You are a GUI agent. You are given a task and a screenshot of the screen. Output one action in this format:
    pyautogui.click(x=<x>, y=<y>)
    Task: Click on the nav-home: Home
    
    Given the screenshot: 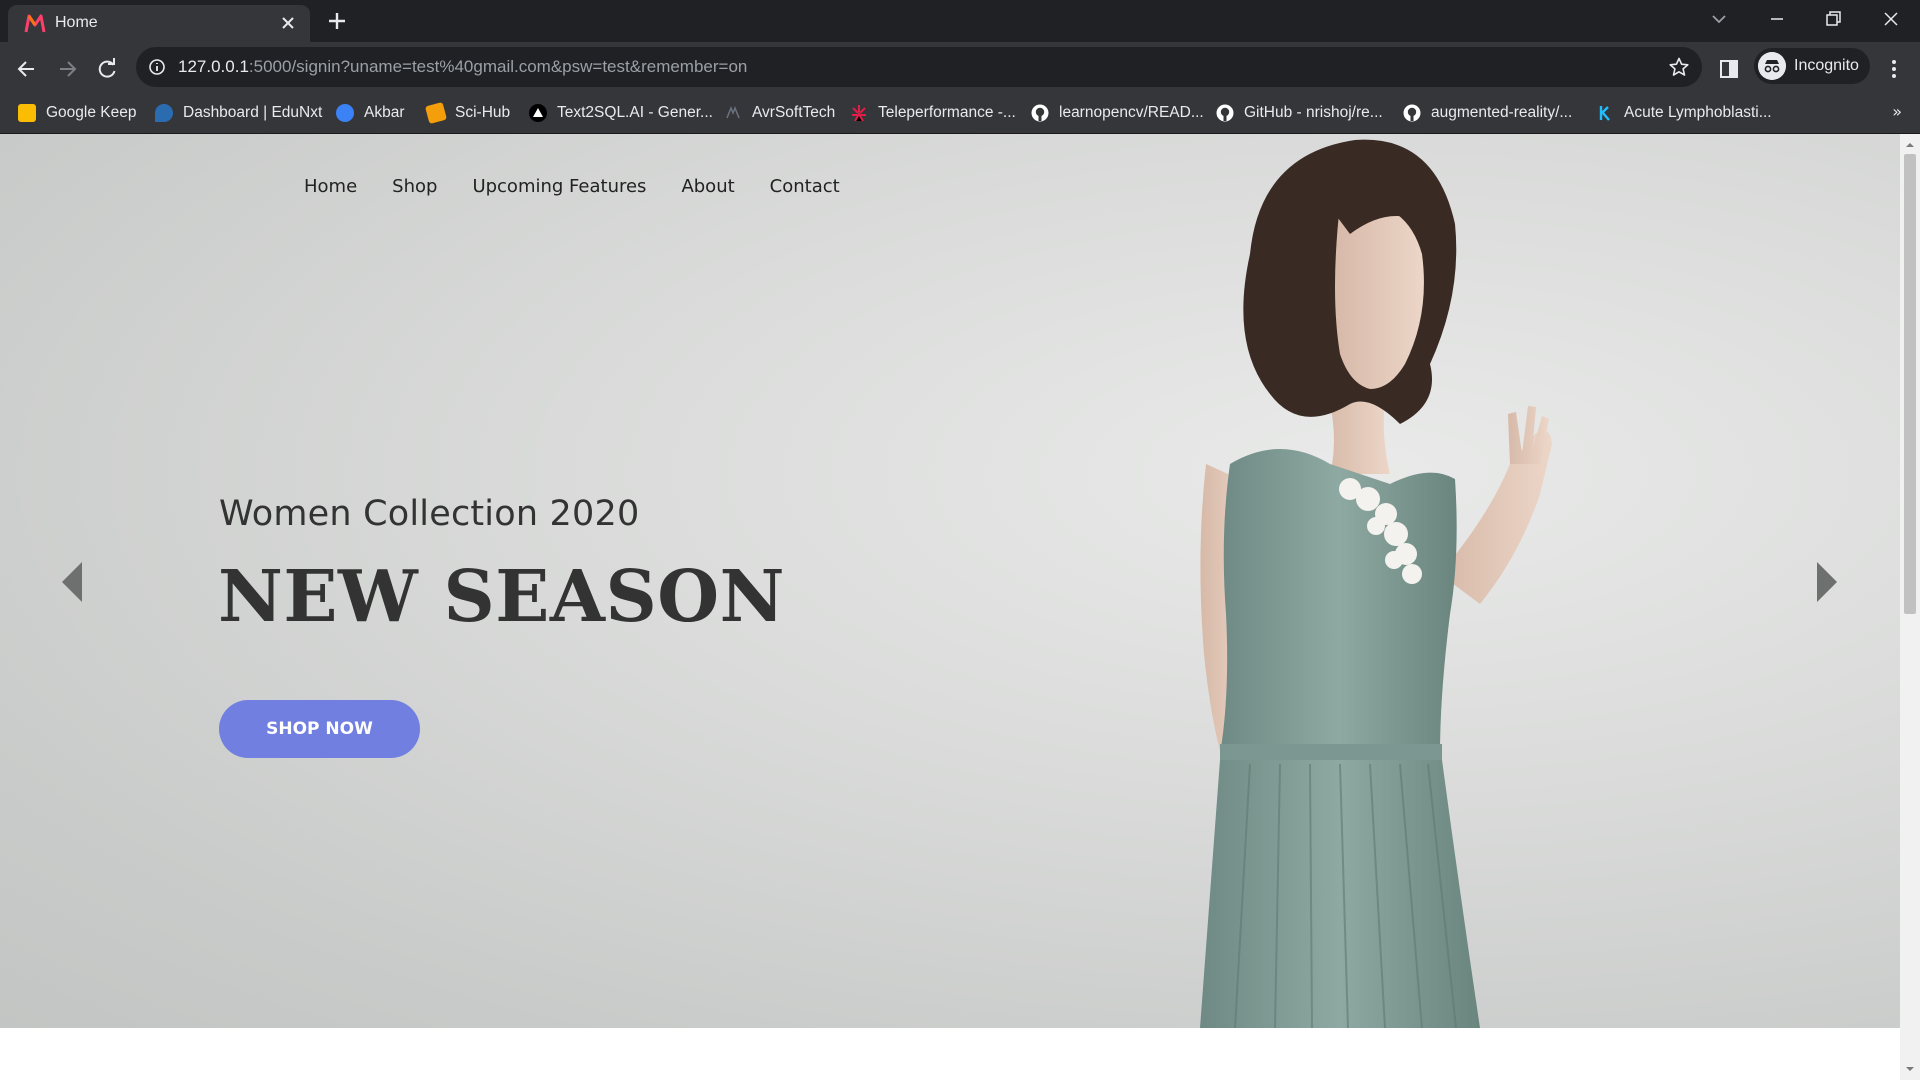 What is the action you would take?
    pyautogui.click(x=330, y=186)
    